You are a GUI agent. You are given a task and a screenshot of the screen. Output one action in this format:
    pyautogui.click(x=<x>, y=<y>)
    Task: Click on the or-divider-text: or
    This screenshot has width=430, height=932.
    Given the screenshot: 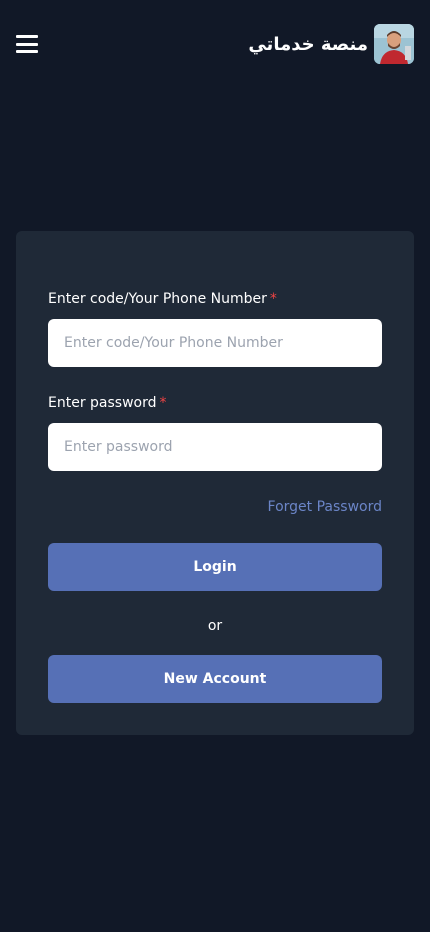 What is the action you would take?
    pyautogui.click(x=215, y=626)
    